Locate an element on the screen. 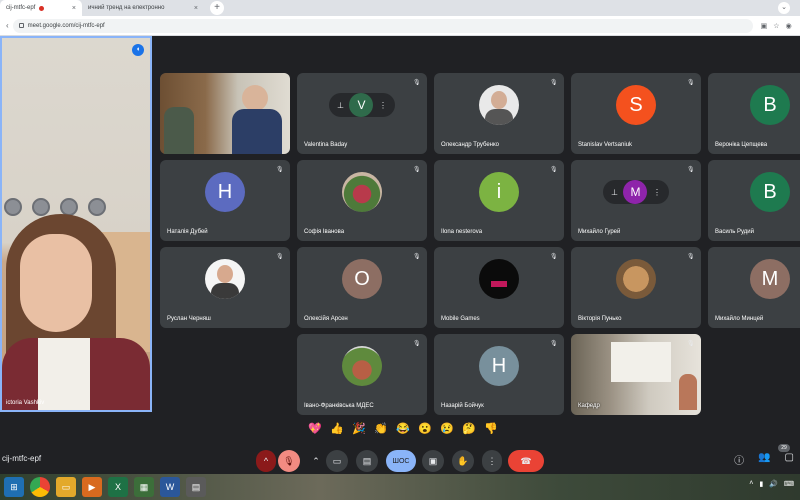 The width and height of the screenshot is (800, 500). chrome-icon is located at coordinates (40, 487).